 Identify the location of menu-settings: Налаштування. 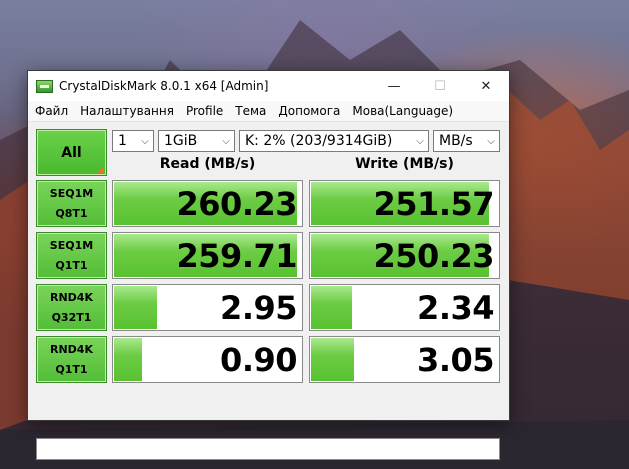
(127, 111).